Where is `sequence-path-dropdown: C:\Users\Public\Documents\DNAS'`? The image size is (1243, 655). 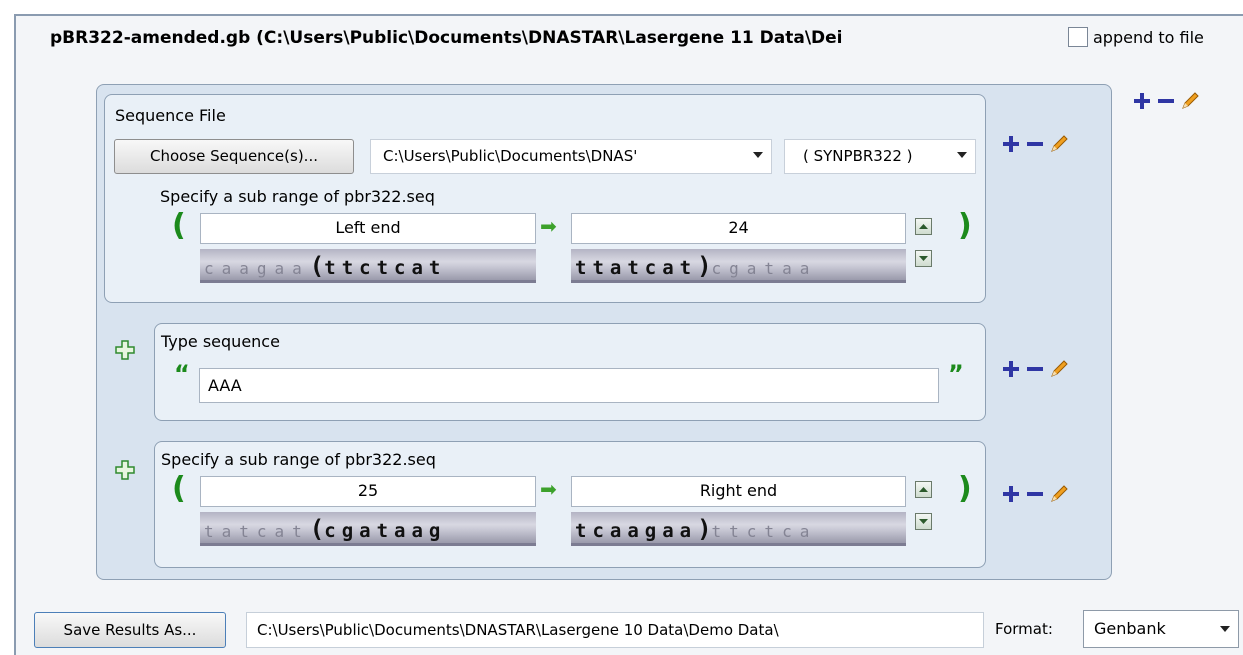
sequence-path-dropdown: C:\Users\Public\Documents\DNAS' is located at coordinates (571, 156).